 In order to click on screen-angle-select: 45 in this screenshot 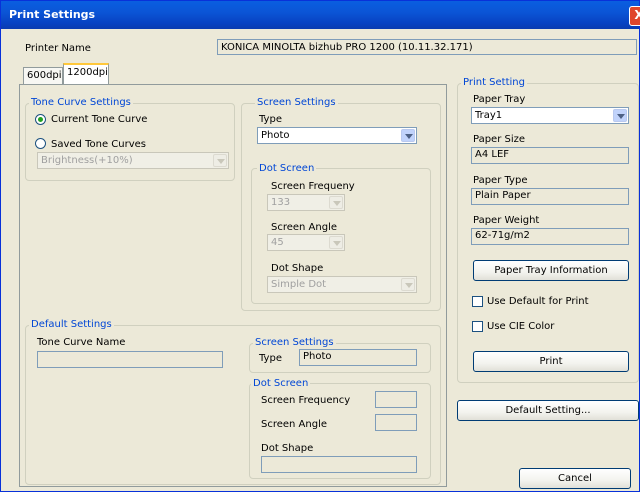, I will do `click(306, 242)`.